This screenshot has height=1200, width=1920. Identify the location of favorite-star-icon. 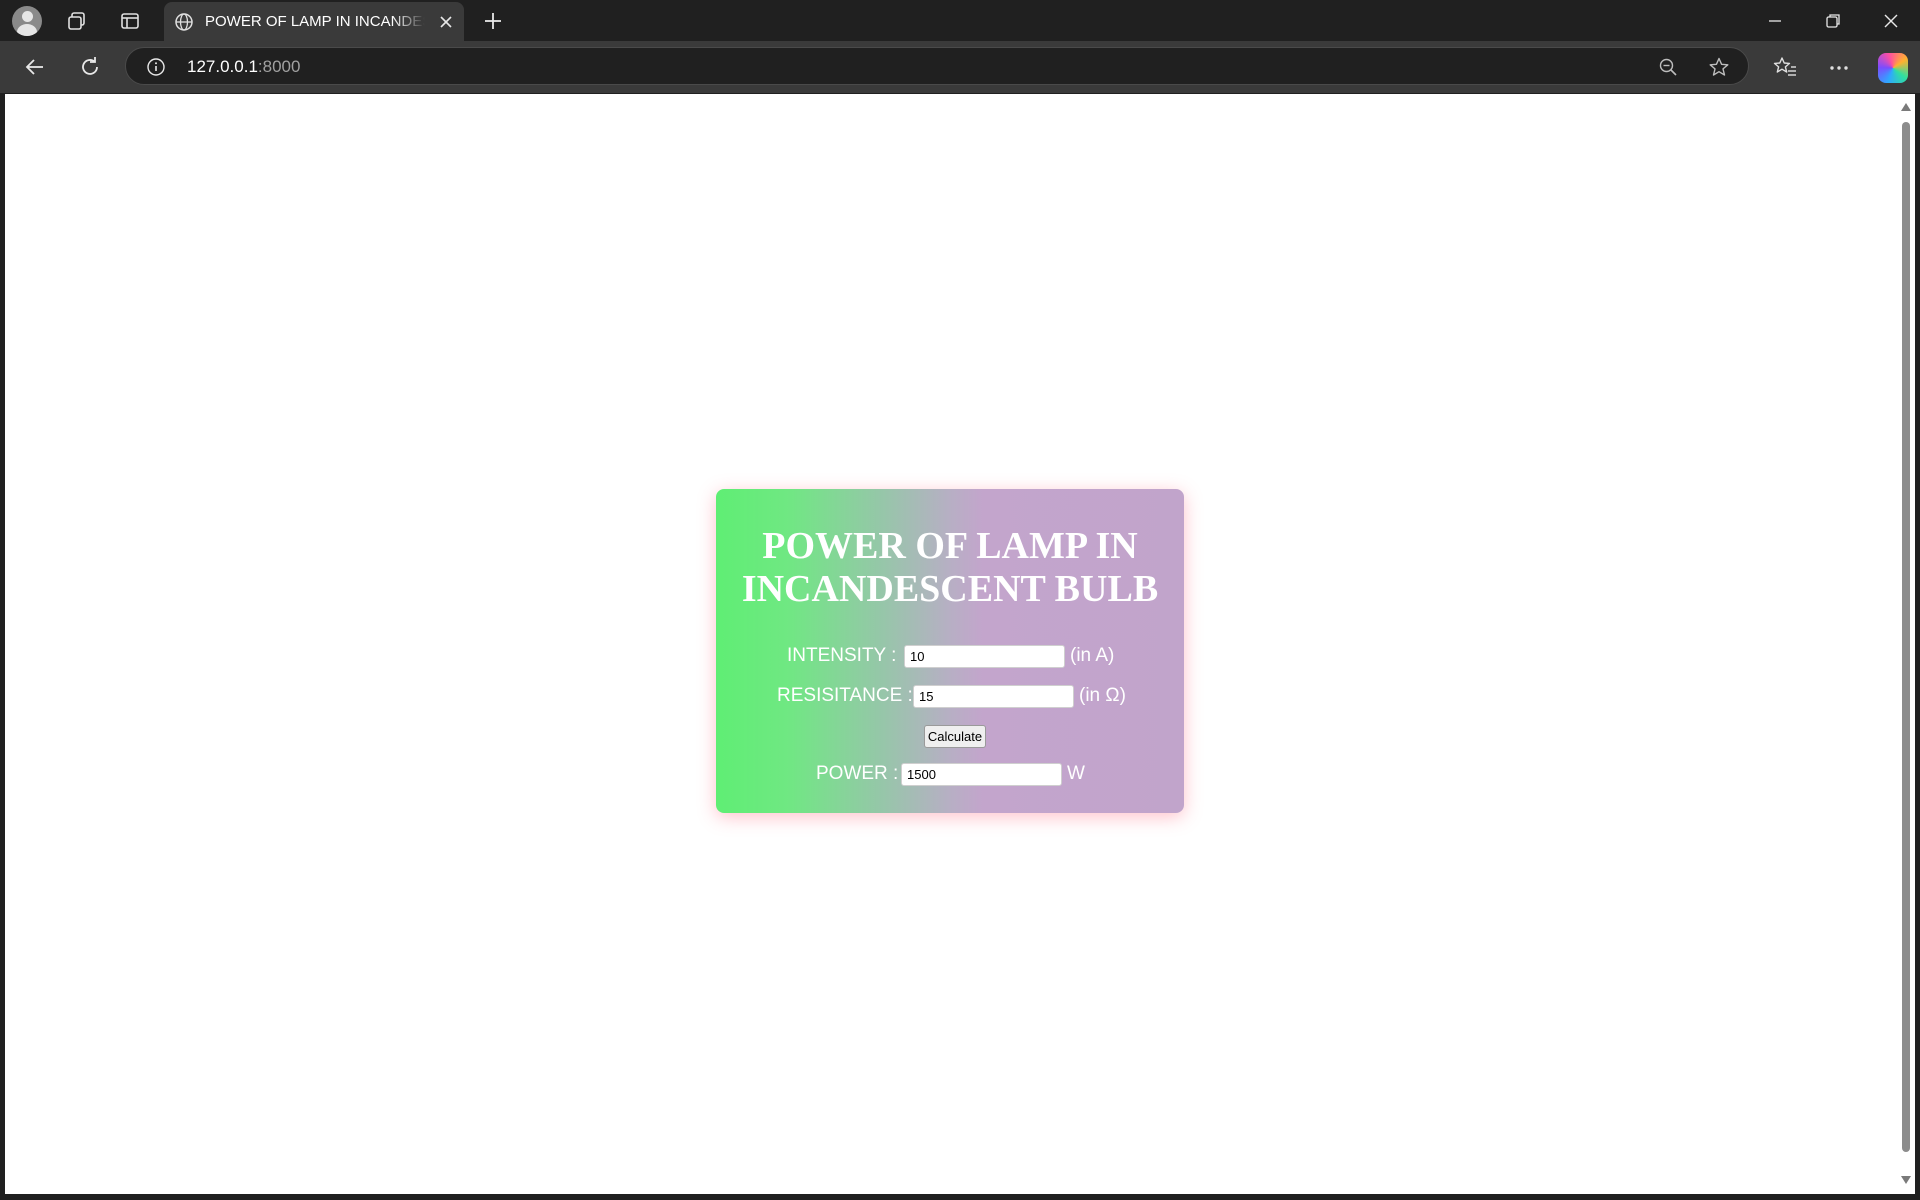
(1719, 67).